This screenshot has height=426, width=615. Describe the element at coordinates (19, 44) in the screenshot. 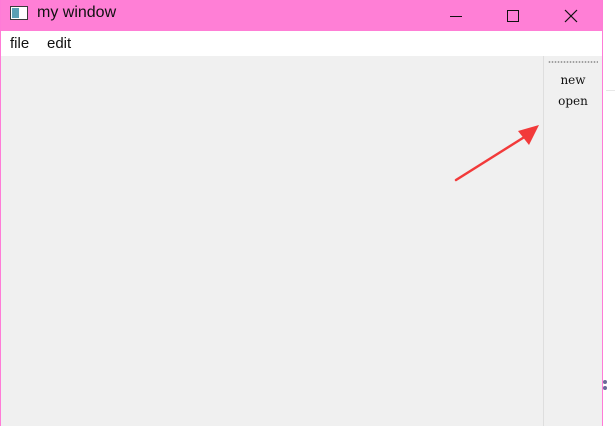

I see `menu-file: file` at that location.